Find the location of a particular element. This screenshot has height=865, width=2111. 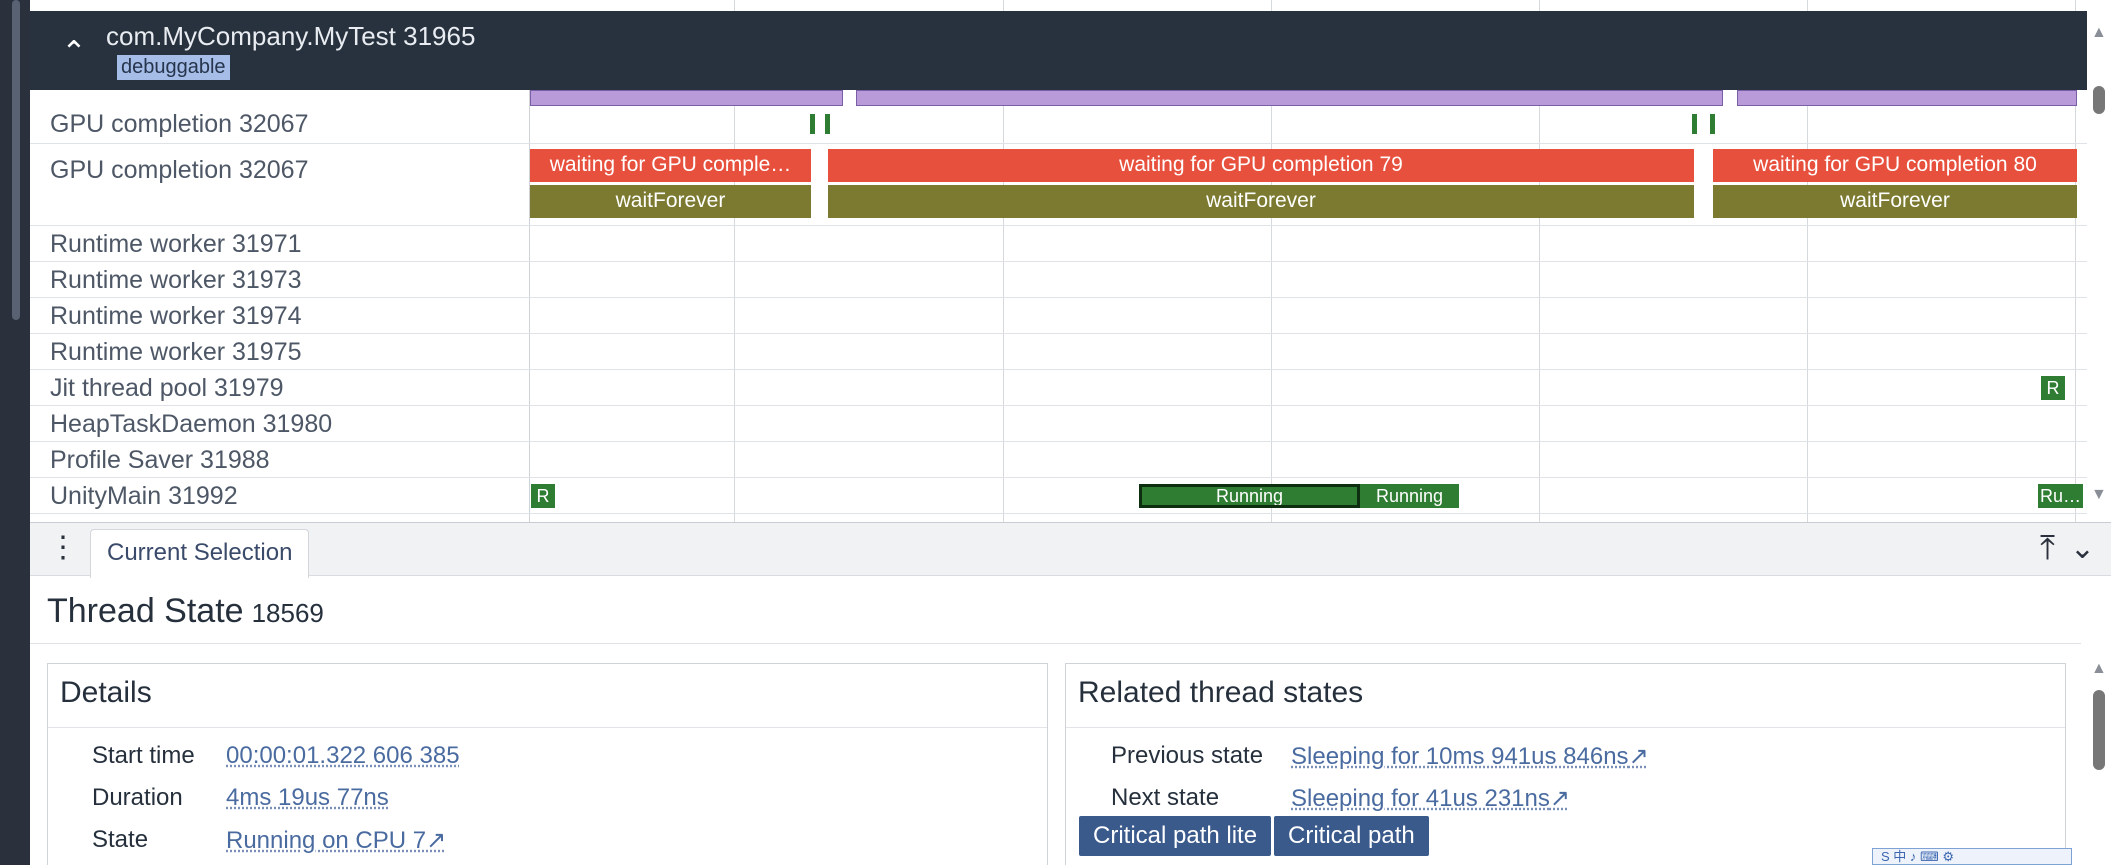

thread-state-running: Running is located at coordinates (1409, 496).